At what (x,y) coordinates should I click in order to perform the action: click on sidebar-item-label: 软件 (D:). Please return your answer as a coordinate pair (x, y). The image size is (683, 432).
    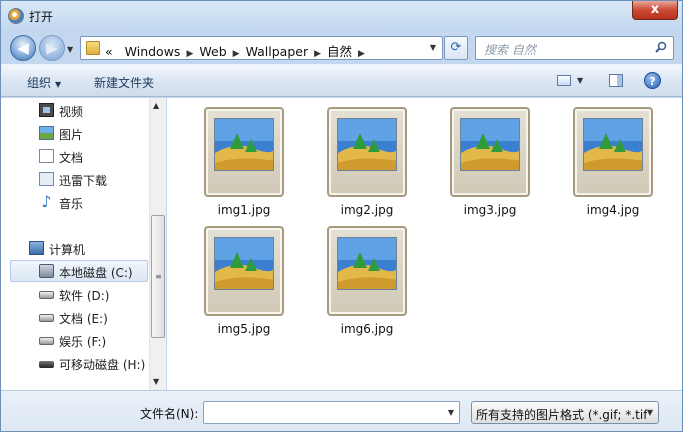
    Looking at the image, I should click on (84, 296).